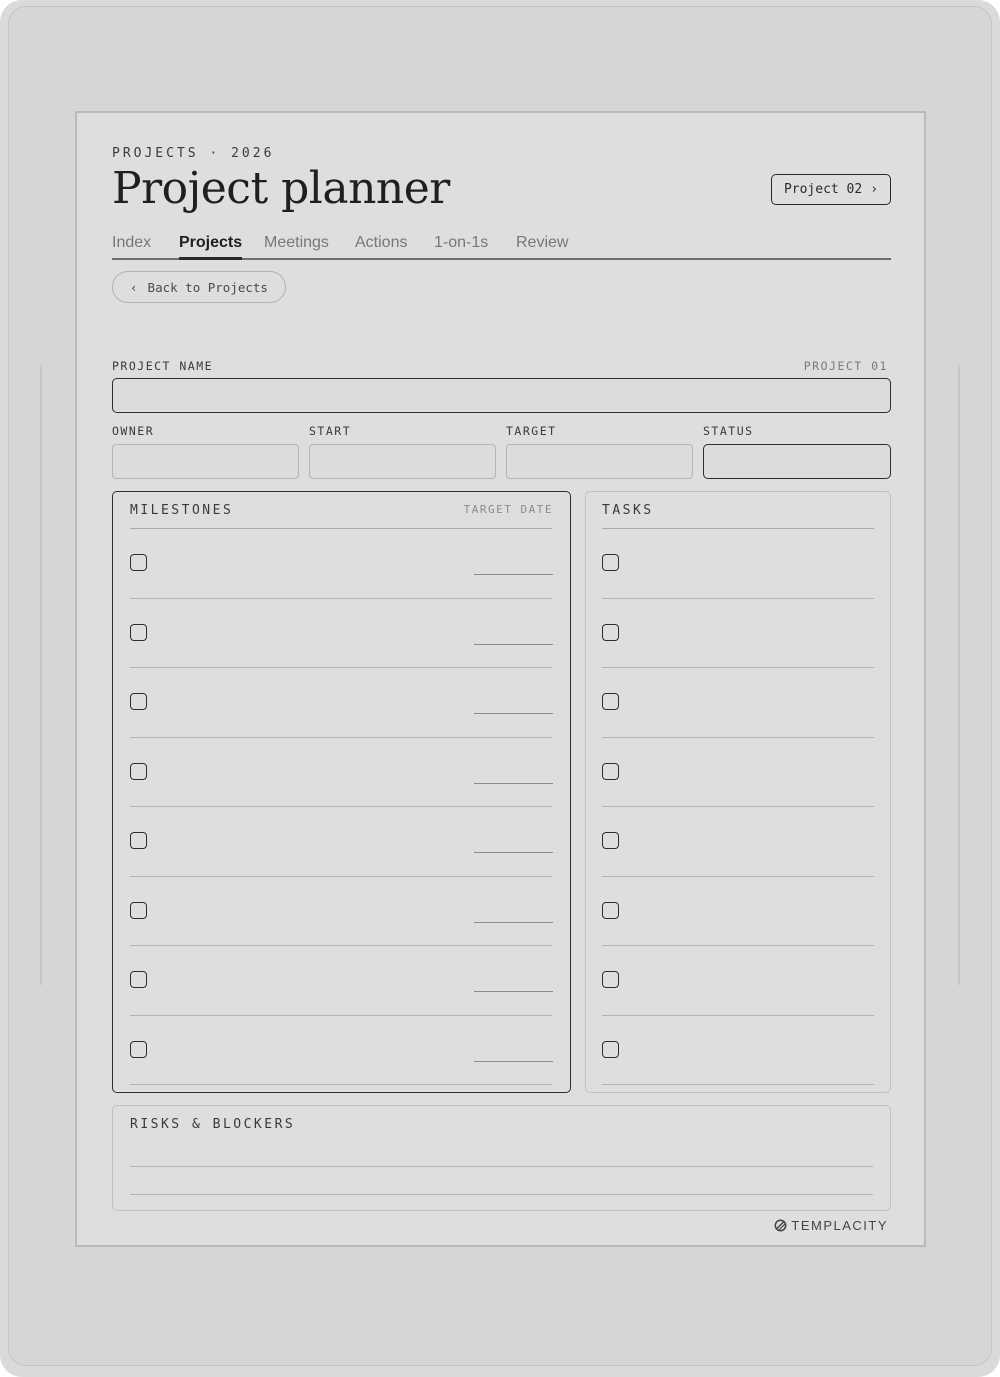 The height and width of the screenshot is (1377, 1000). Describe the element at coordinates (797, 461) in the screenshot. I see `status-field` at that location.